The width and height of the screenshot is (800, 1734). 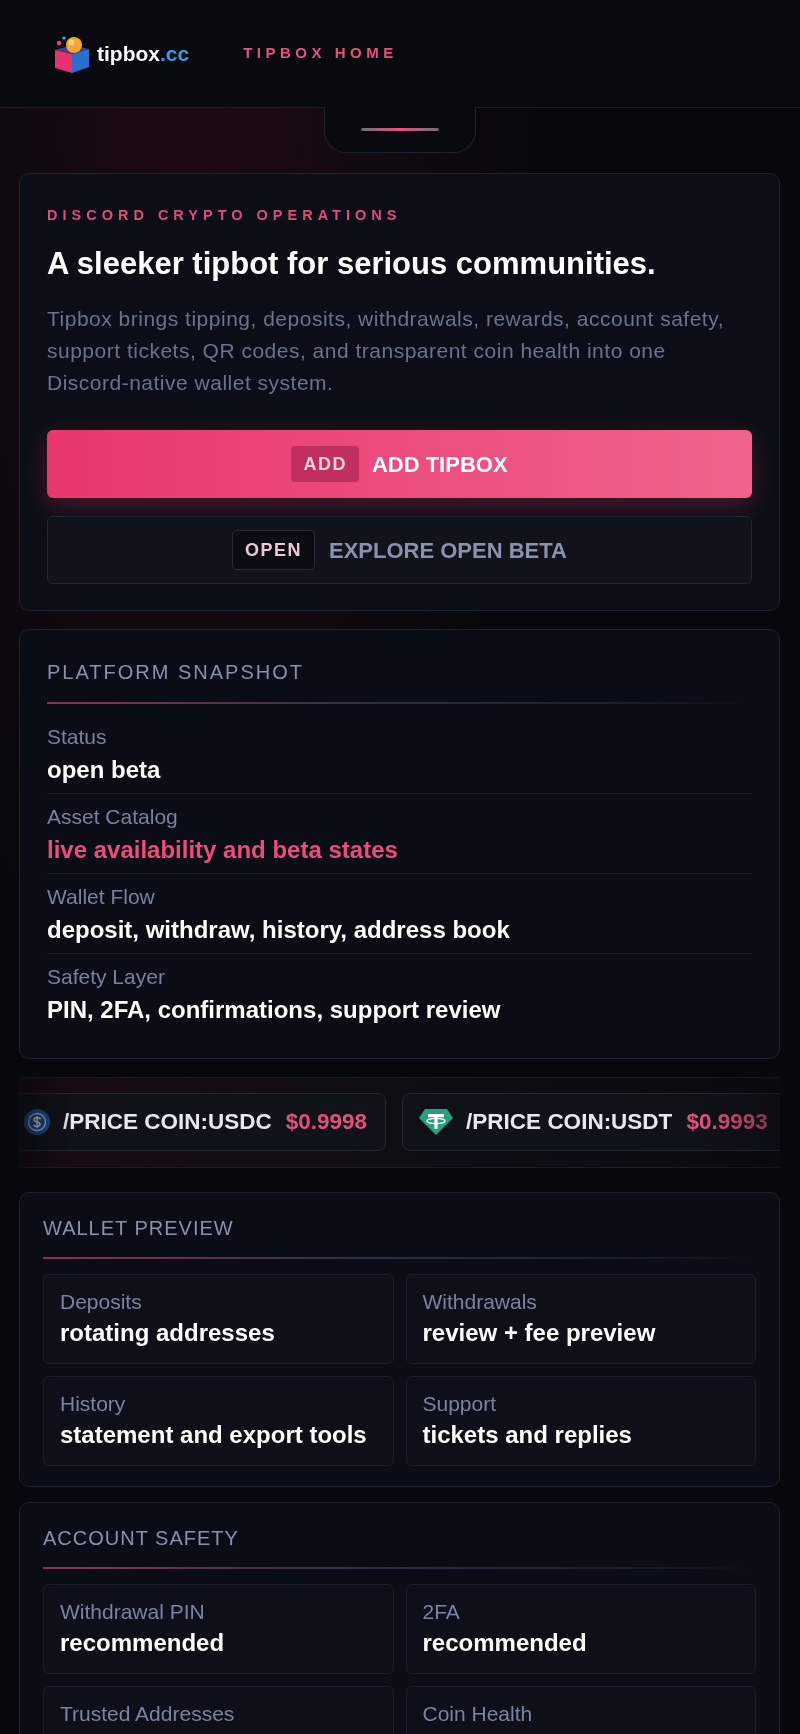 What do you see at coordinates (143, 53) in the screenshot?
I see `logo-wordmark: tipbox.cc` at bounding box center [143, 53].